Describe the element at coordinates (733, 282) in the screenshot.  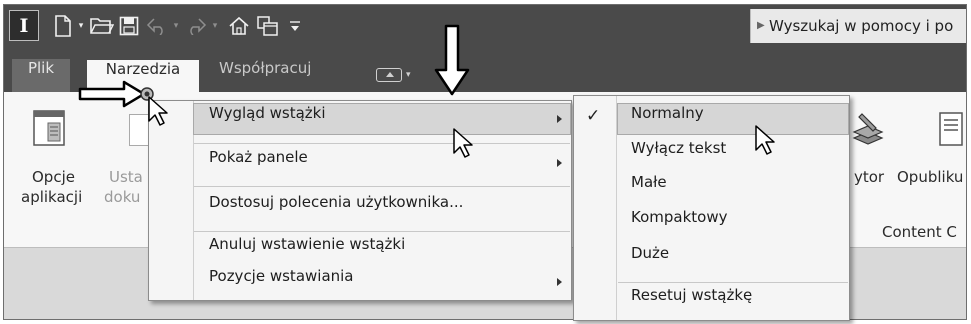
I see `submenu-divider` at that location.